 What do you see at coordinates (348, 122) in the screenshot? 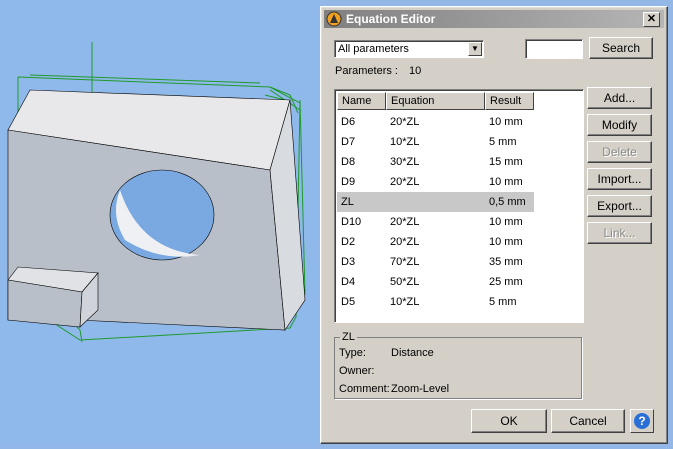
I see `cell-name: D6` at bounding box center [348, 122].